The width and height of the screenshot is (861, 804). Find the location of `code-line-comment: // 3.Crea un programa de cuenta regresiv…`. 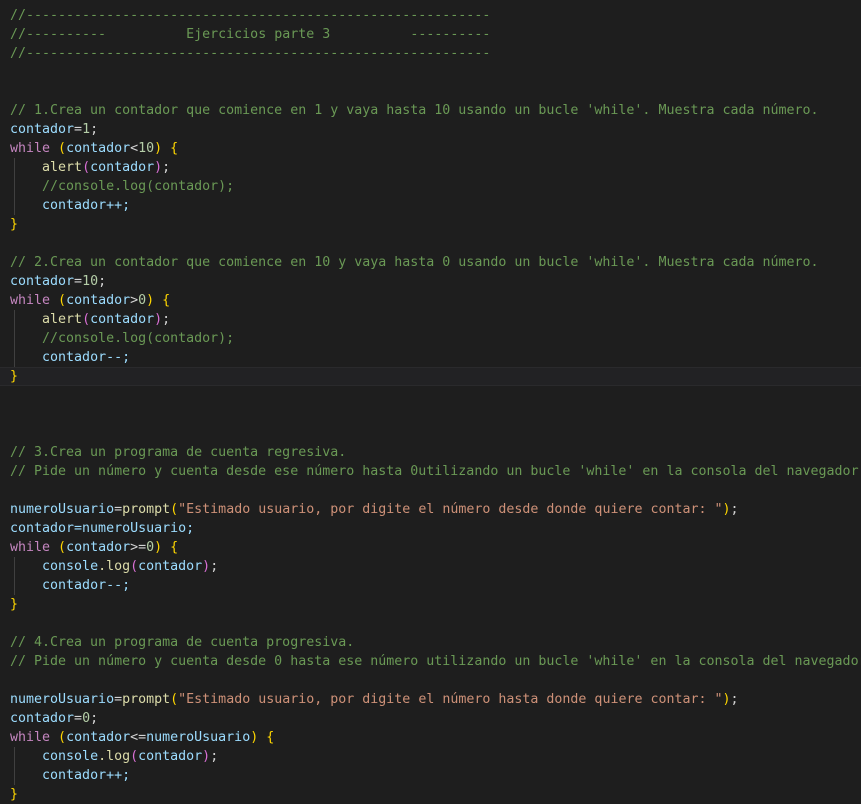

code-line-comment: // 3.Crea un programa de cuenta regresiv… is located at coordinates (430, 452).